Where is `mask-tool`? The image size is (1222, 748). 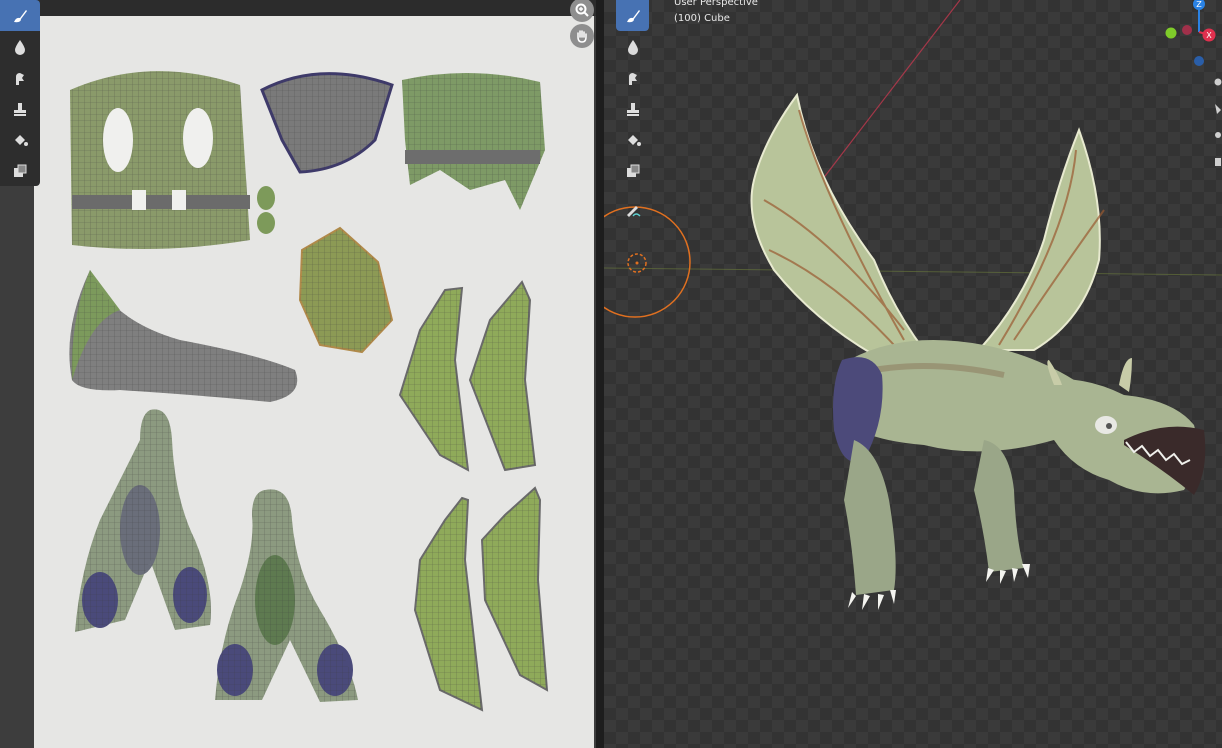 mask-tool is located at coordinates (20, 170).